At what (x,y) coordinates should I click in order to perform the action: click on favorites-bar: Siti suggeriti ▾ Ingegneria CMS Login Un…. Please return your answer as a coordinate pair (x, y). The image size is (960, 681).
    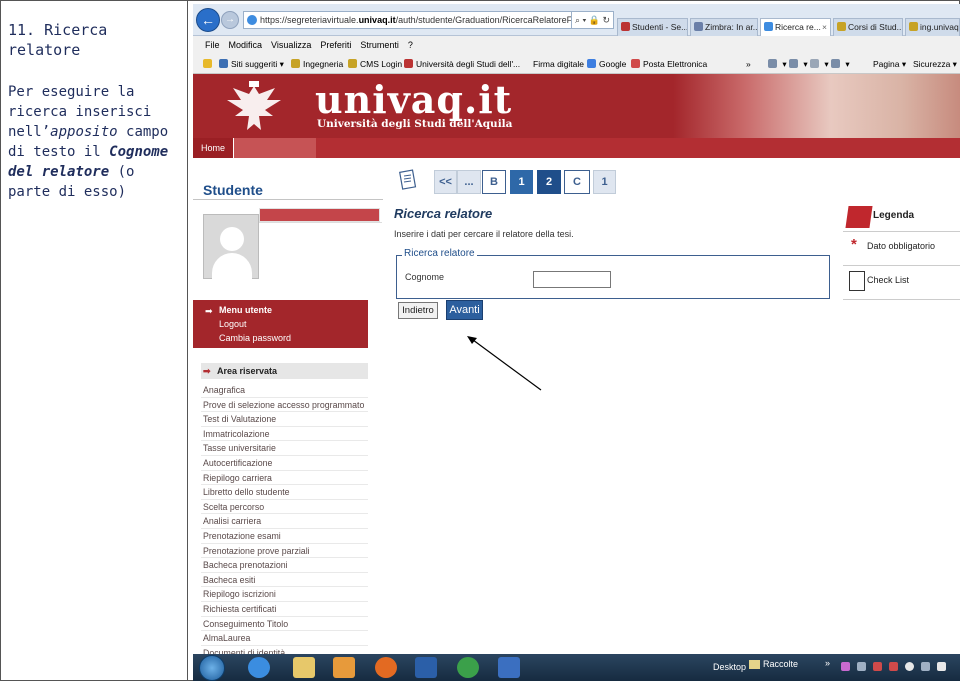
    Looking at the image, I should click on (576, 64).